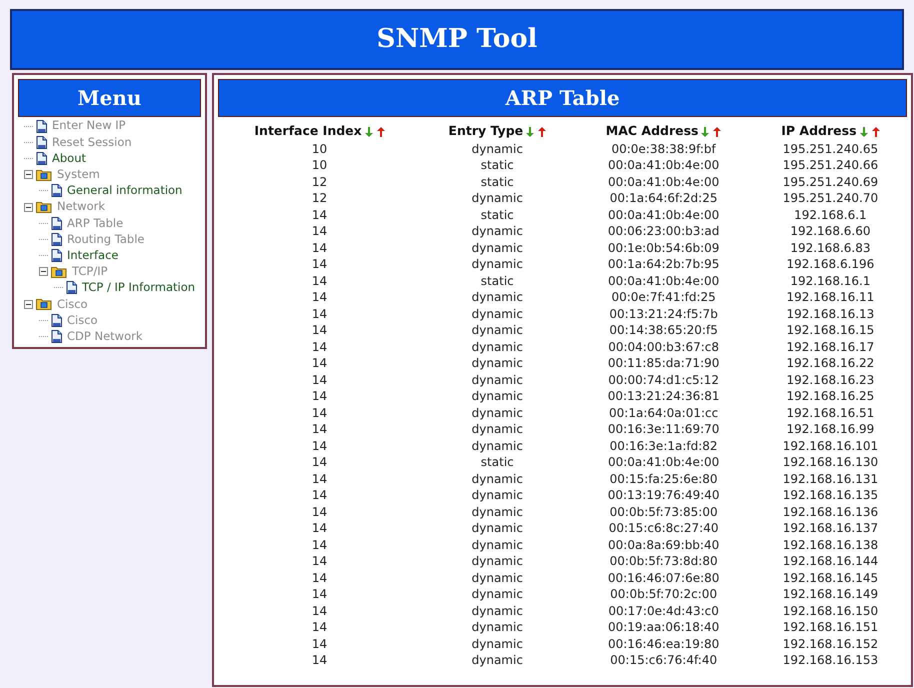 Image resolution: width=914 pixels, height=688 pixels. I want to click on table-cell-text: 192.168.16.15, so click(831, 330).